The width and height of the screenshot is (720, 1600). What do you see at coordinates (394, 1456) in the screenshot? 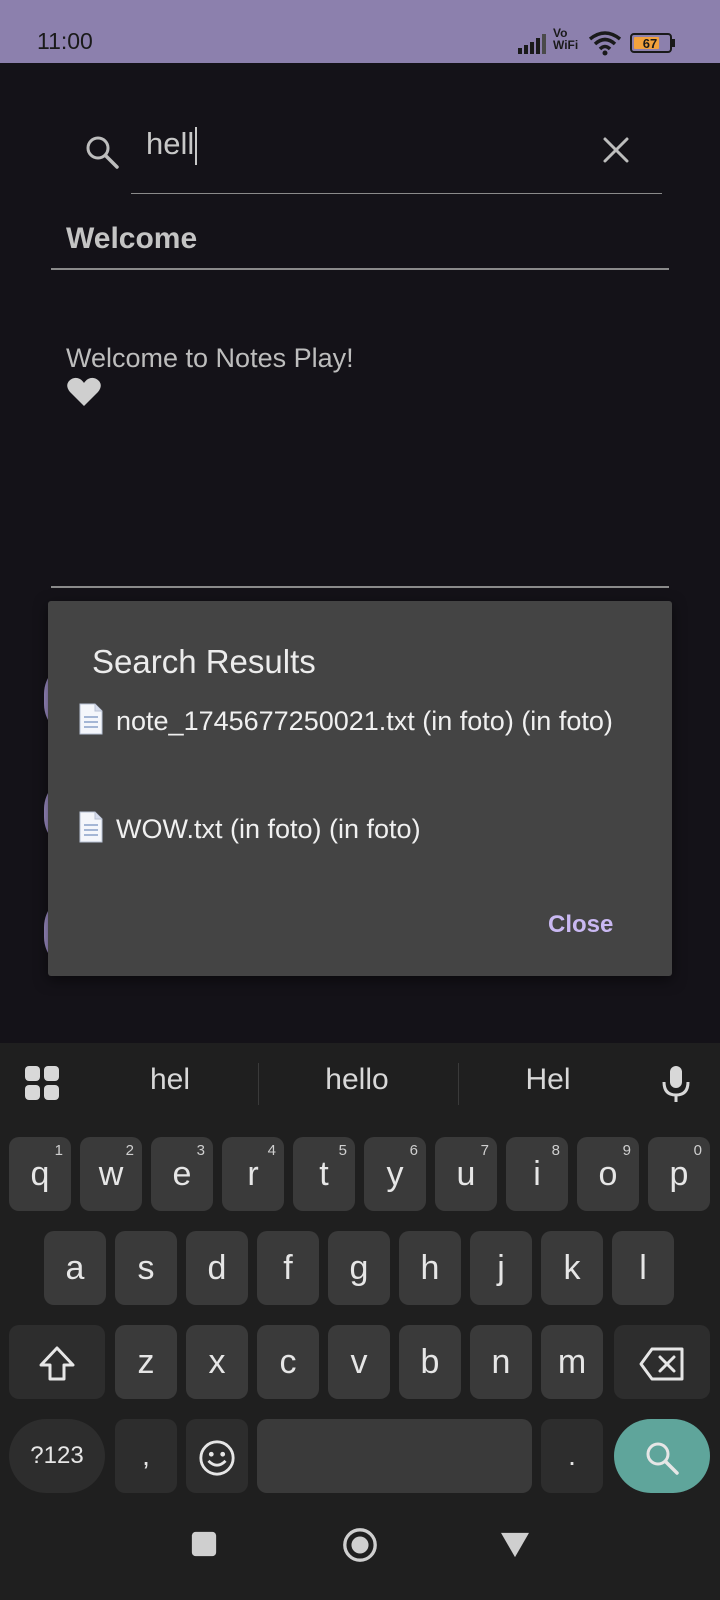
I see `spacebar` at bounding box center [394, 1456].